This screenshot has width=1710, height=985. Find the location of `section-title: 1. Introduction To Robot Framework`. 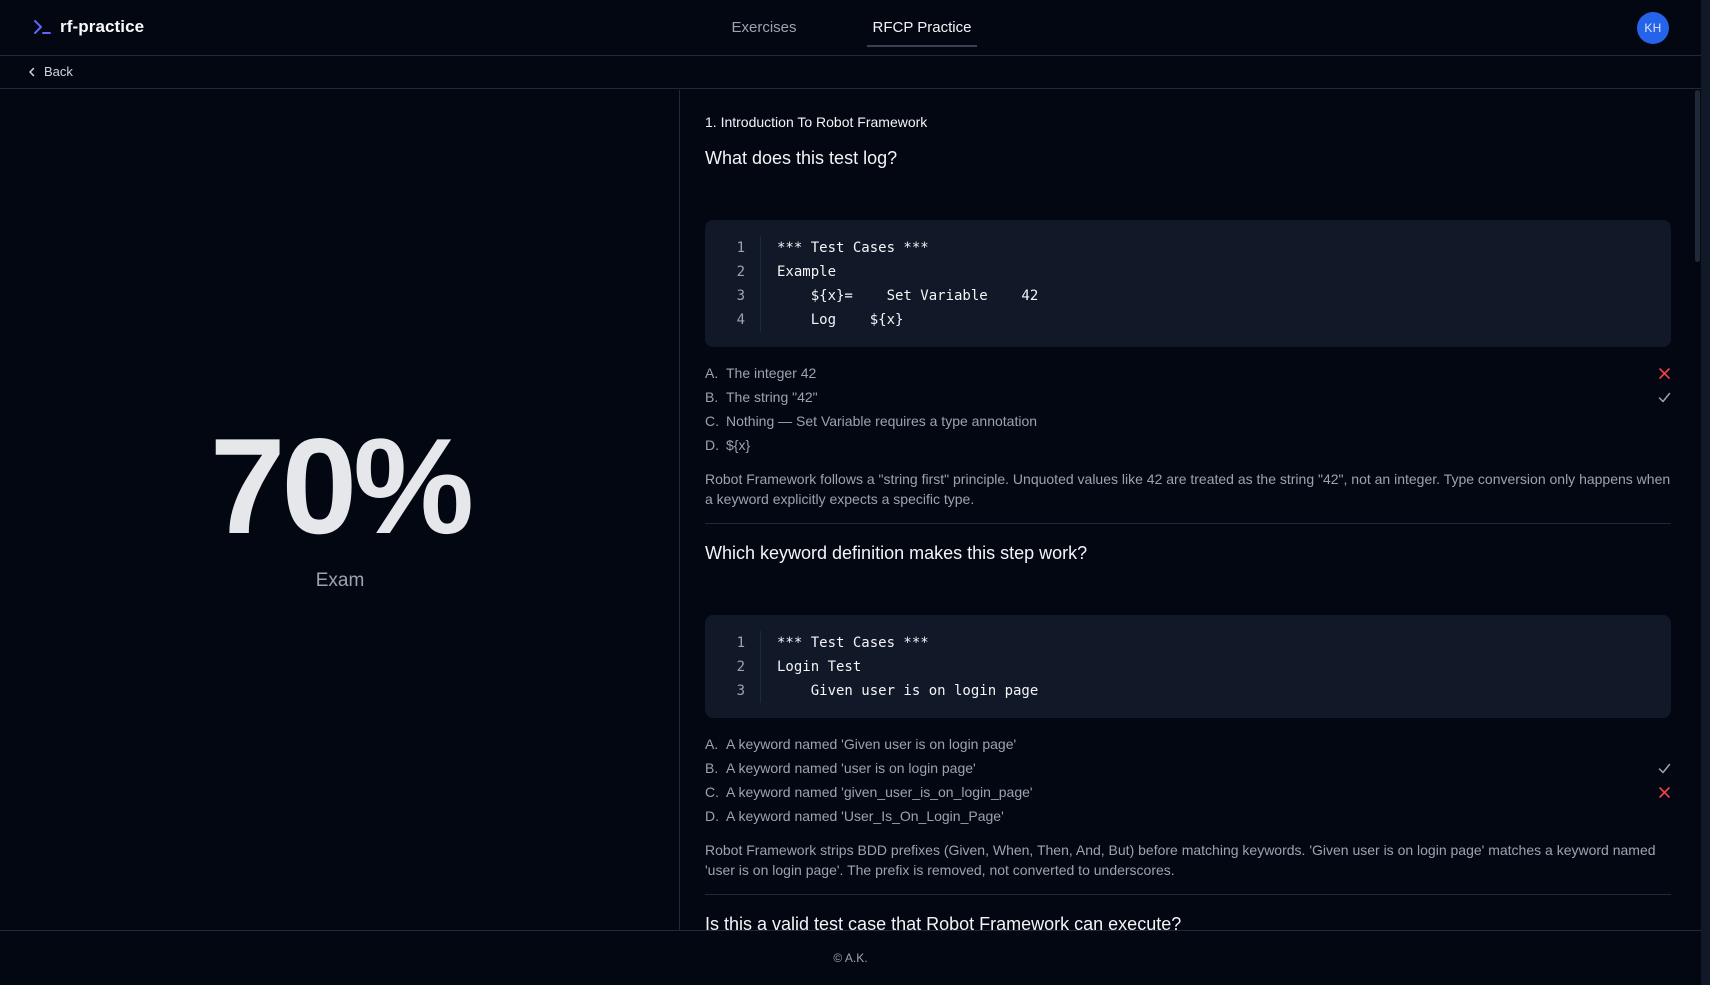

section-title: 1. Introduction To Robot Framework is located at coordinates (816, 122).